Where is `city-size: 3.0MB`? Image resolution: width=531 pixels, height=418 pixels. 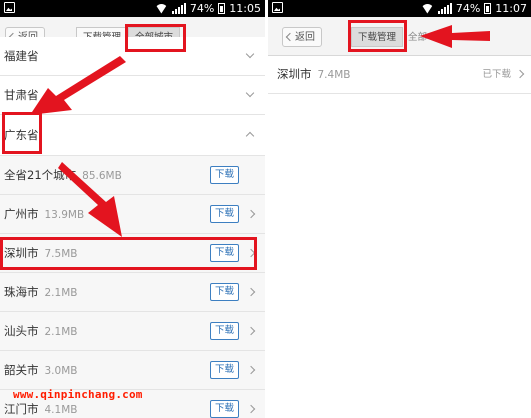 city-size: 3.0MB is located at coordinates (61, 371).